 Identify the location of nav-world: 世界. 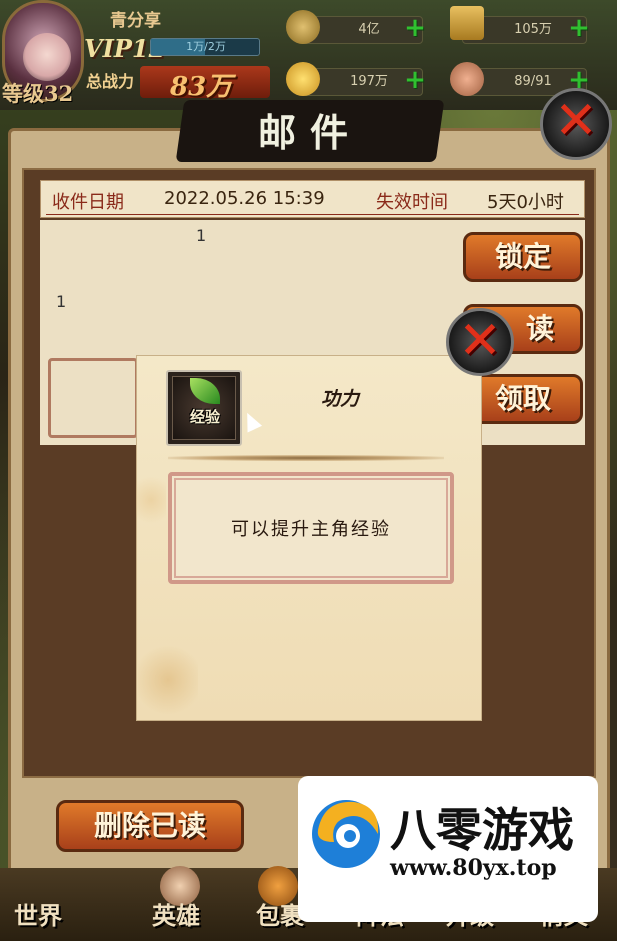
(38, 913).